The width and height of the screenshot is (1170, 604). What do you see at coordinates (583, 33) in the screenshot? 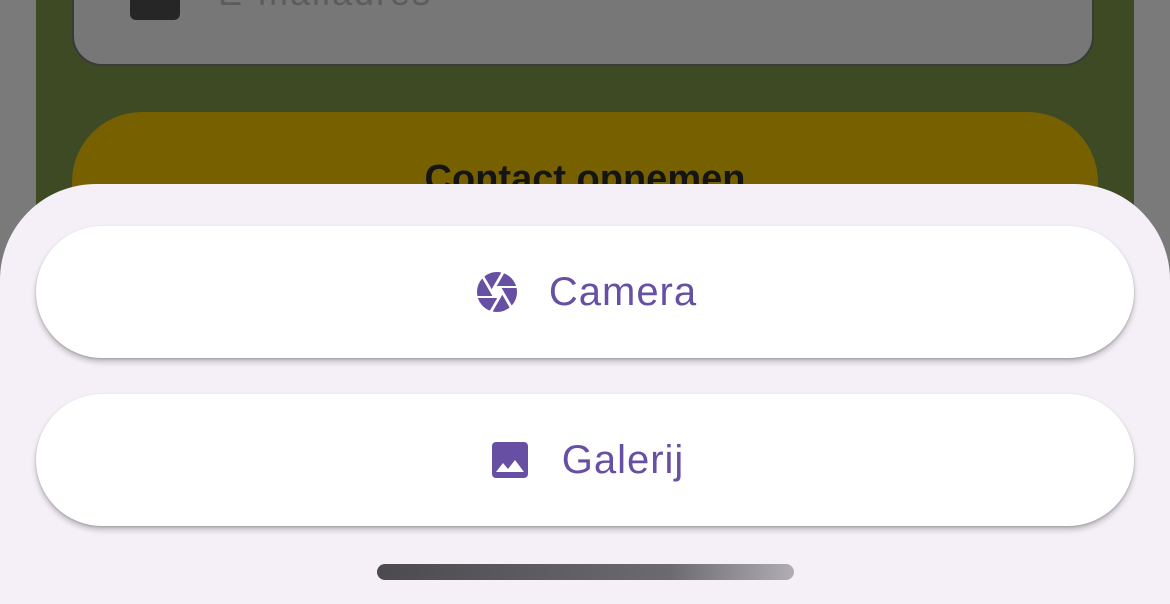
I see `email-field: E-mailadres` at bounding box center [583, 33].